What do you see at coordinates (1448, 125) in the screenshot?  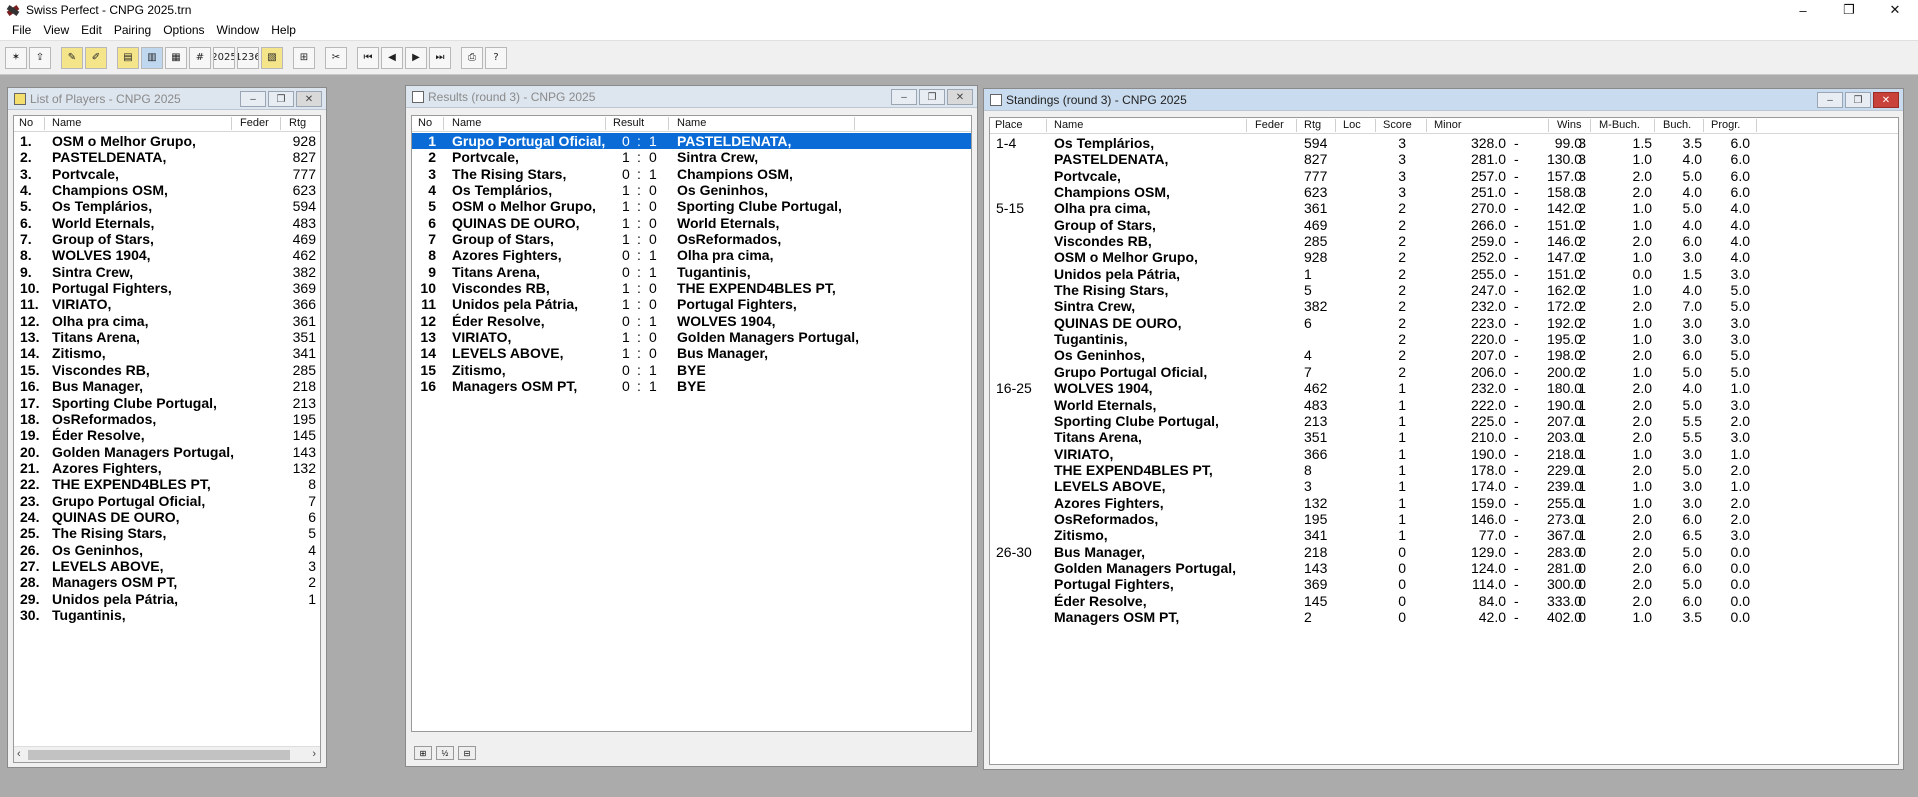 I see `col-minor: Minor` at bounding box center [1448, 125].